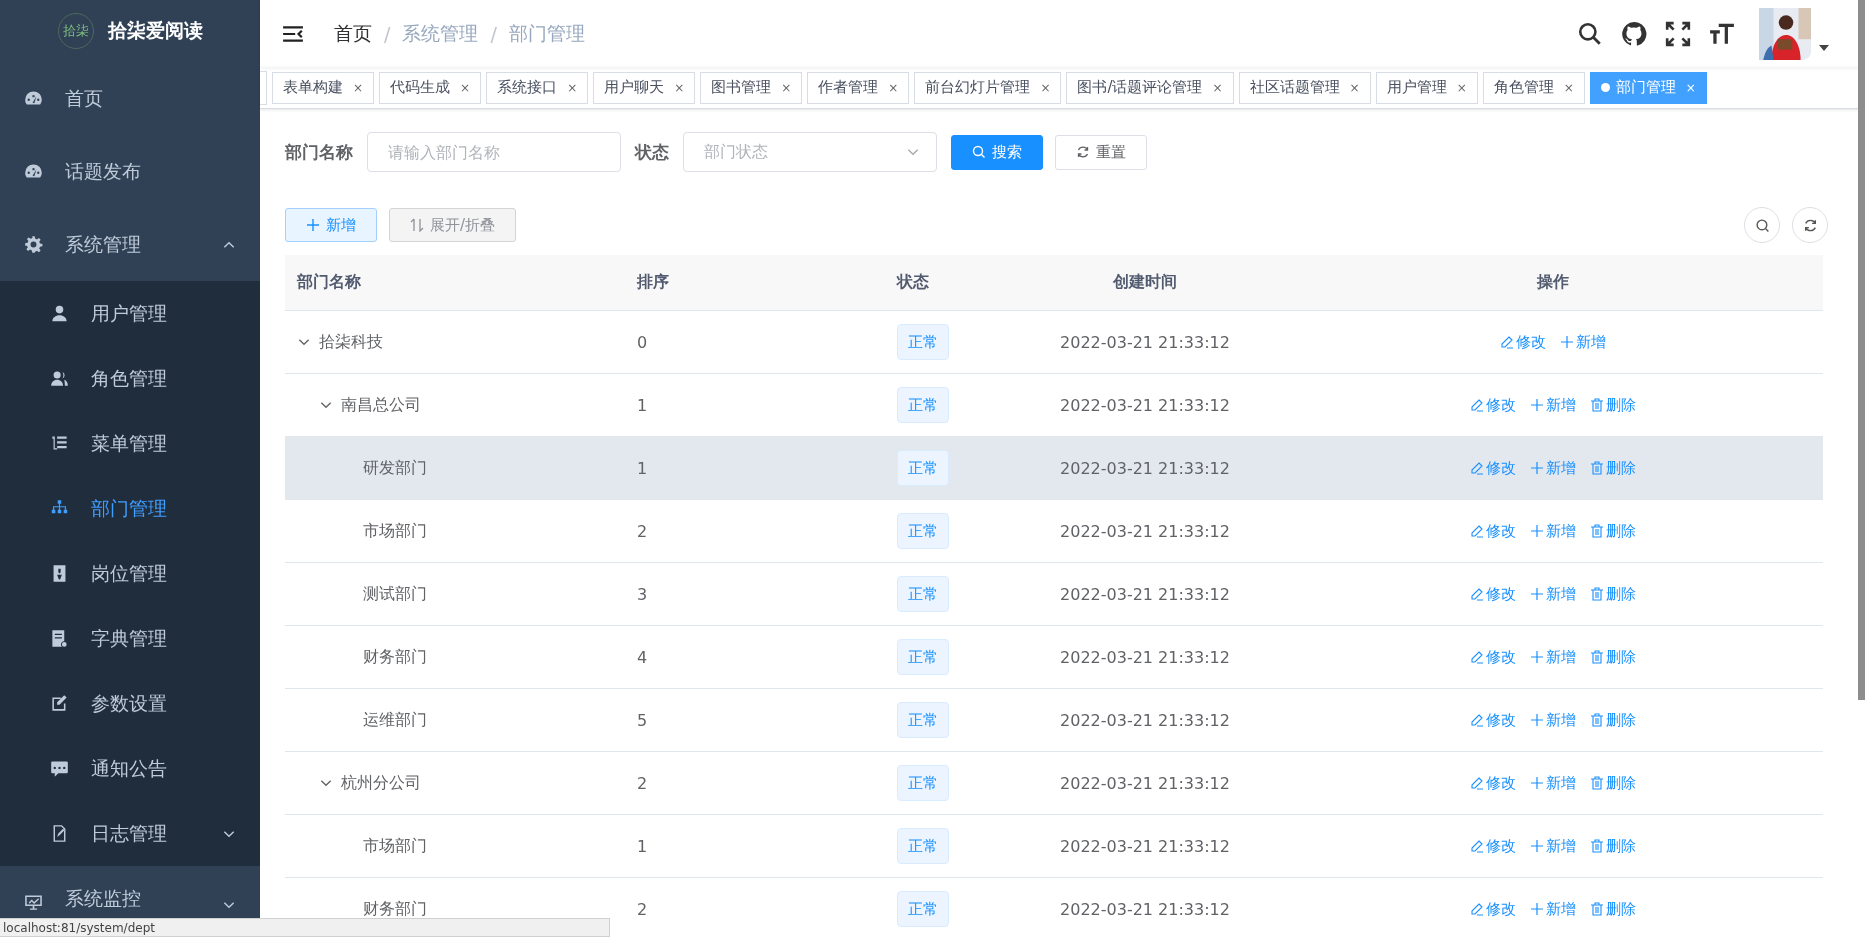 The image size is (1865, 937). Describe the element at coordinates (1861, 350) in the screenshot. I see `scrollbar` at that location.